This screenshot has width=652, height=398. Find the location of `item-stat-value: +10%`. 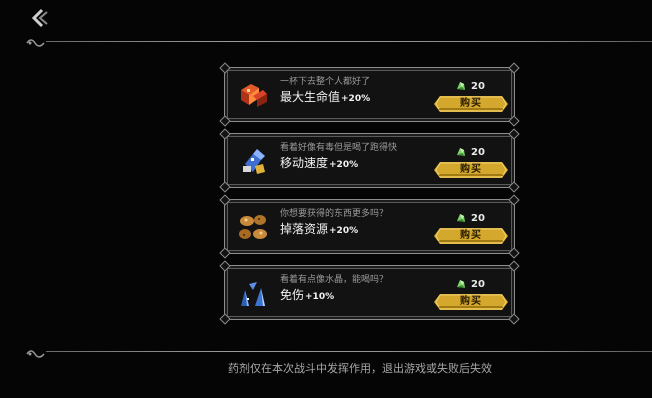

item-stat-value: +10% is located at coordinates (320, 297).